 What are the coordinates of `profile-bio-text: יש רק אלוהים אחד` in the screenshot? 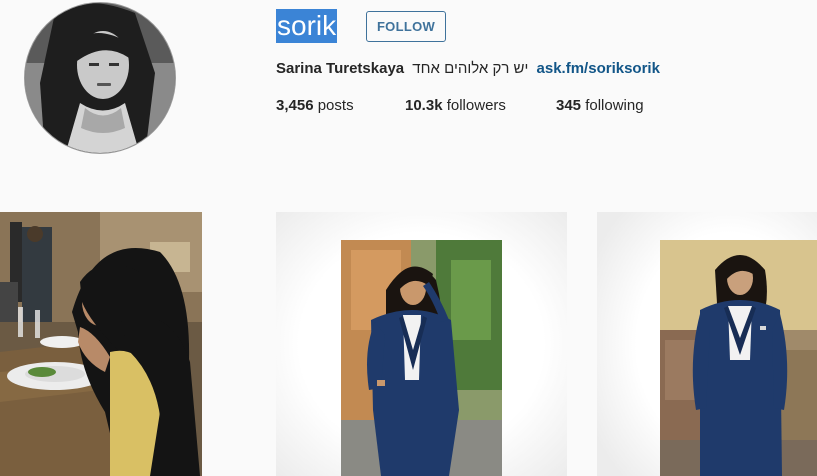 It's located at (470, 68).